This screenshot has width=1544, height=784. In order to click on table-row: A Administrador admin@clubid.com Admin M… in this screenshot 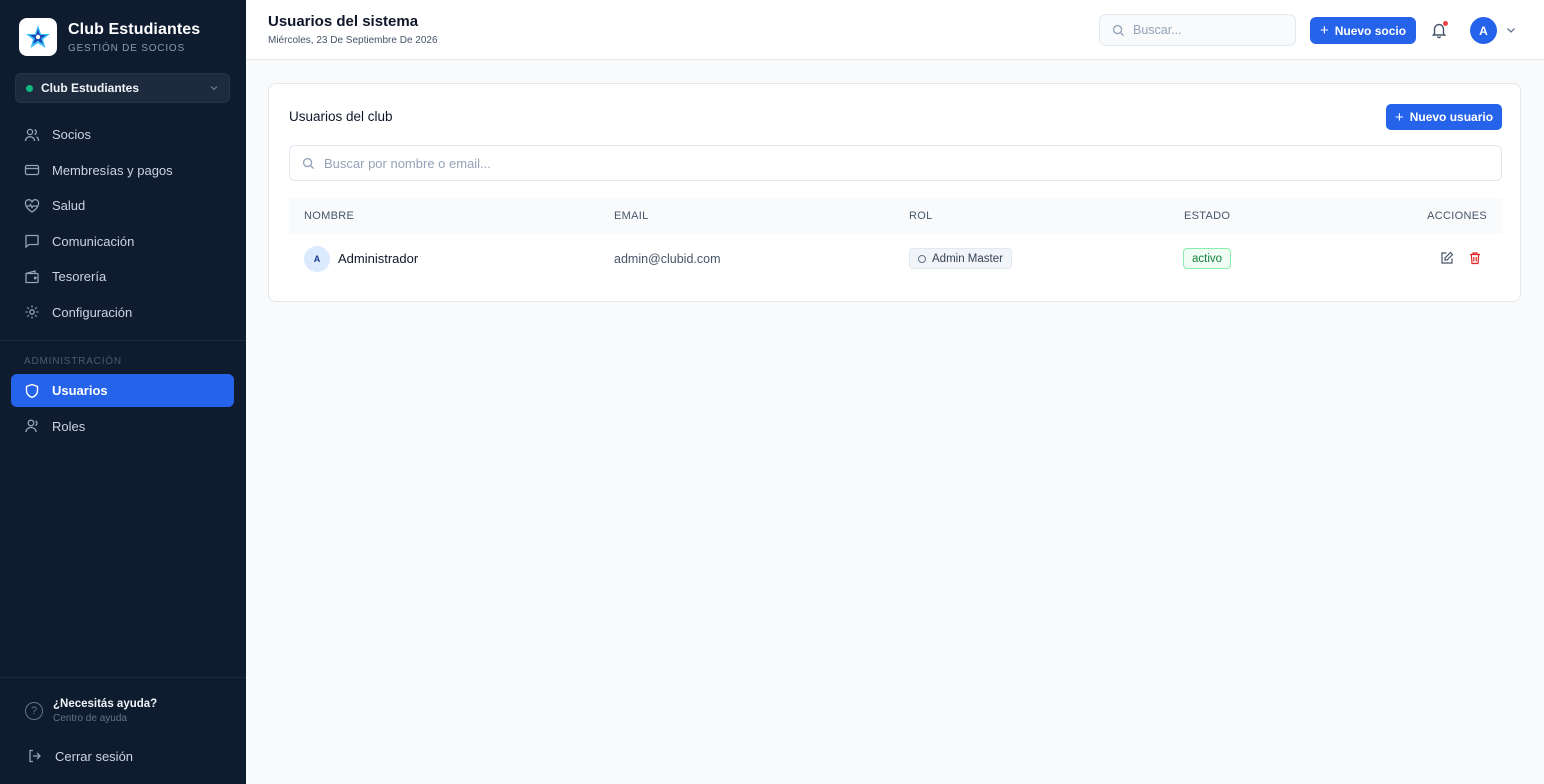, I will do `click(895, 259)`.